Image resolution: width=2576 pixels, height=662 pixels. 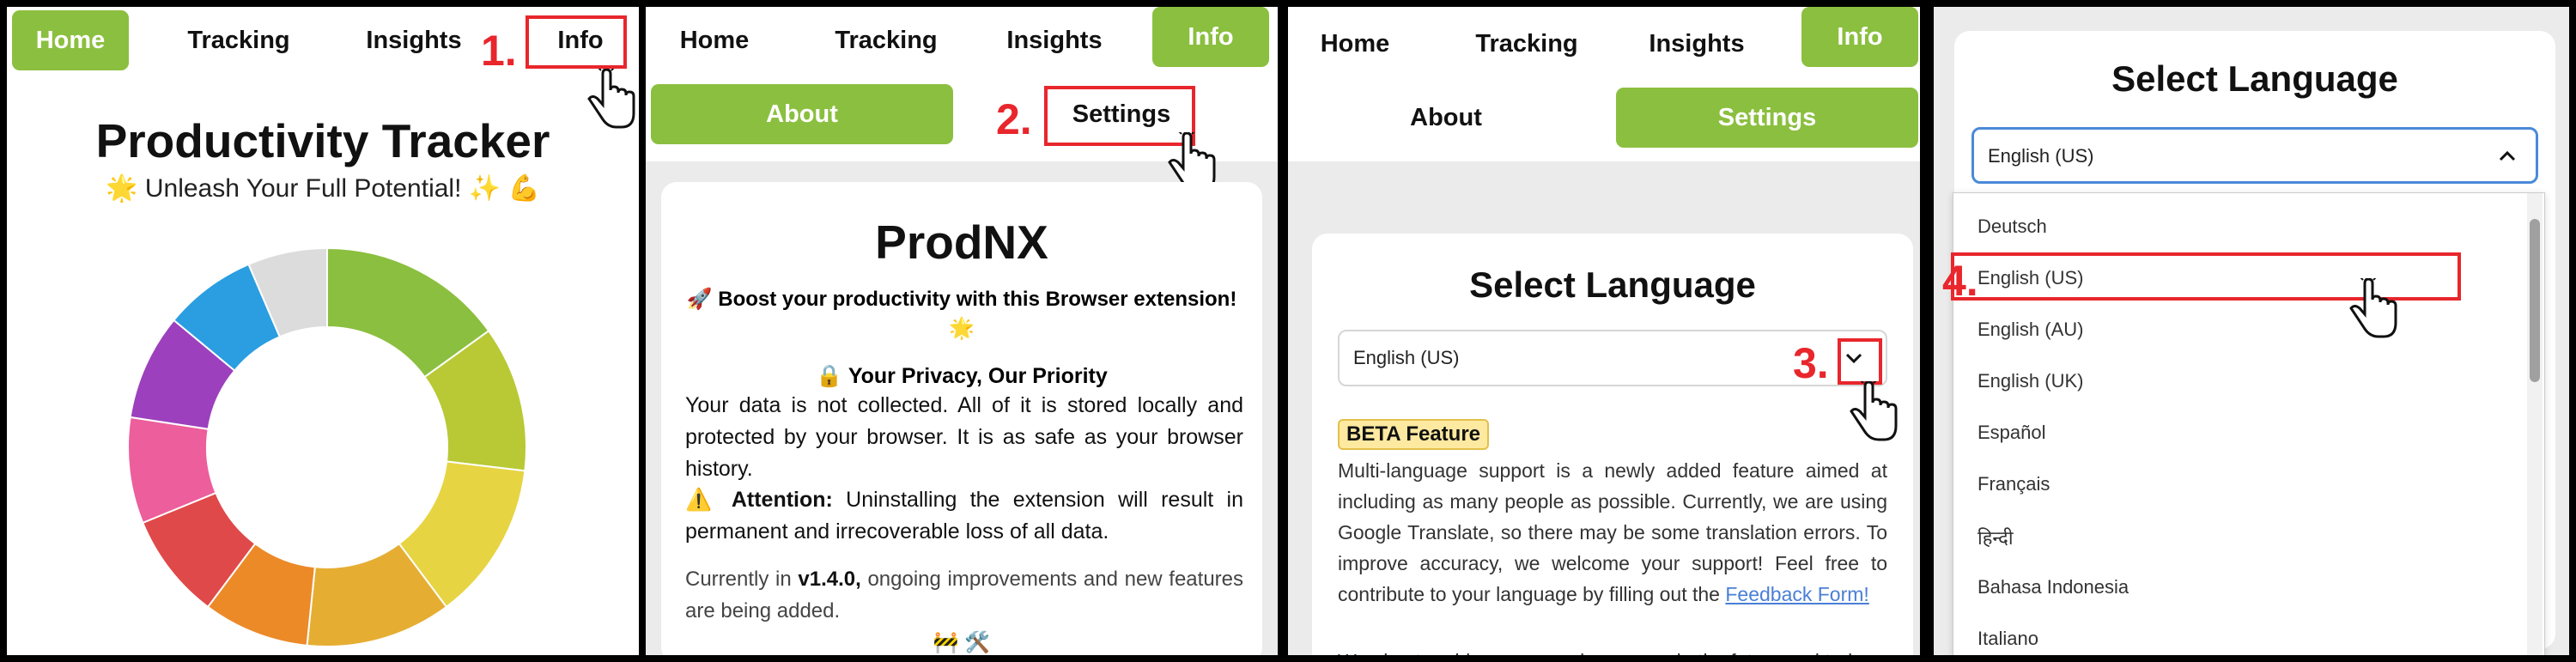 I want to click on step-3-label: 3., so click(x=1811, y=363).